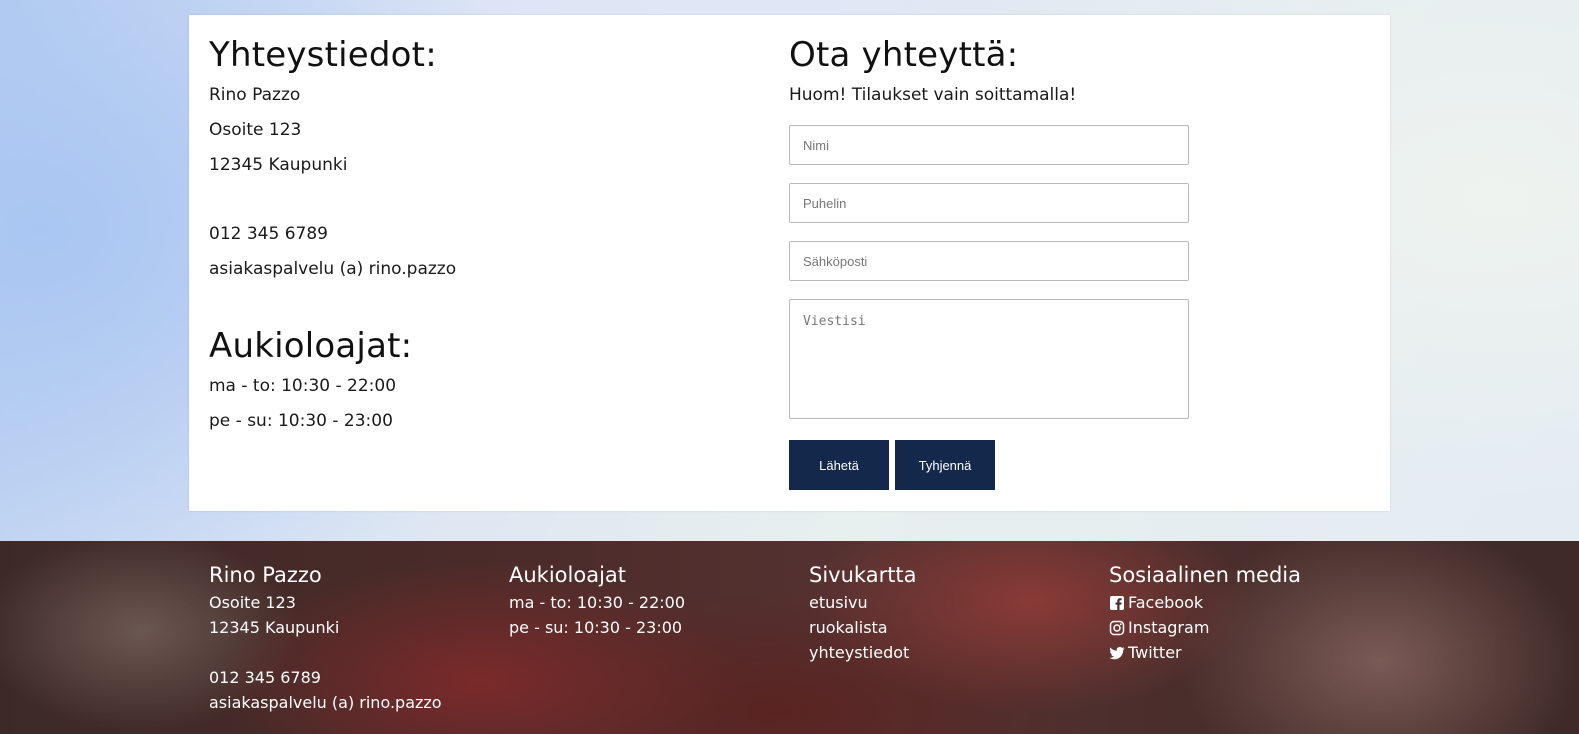 The image size is (1579, 734). I want to click on submit-button: Lähetä, so click(839, 465).